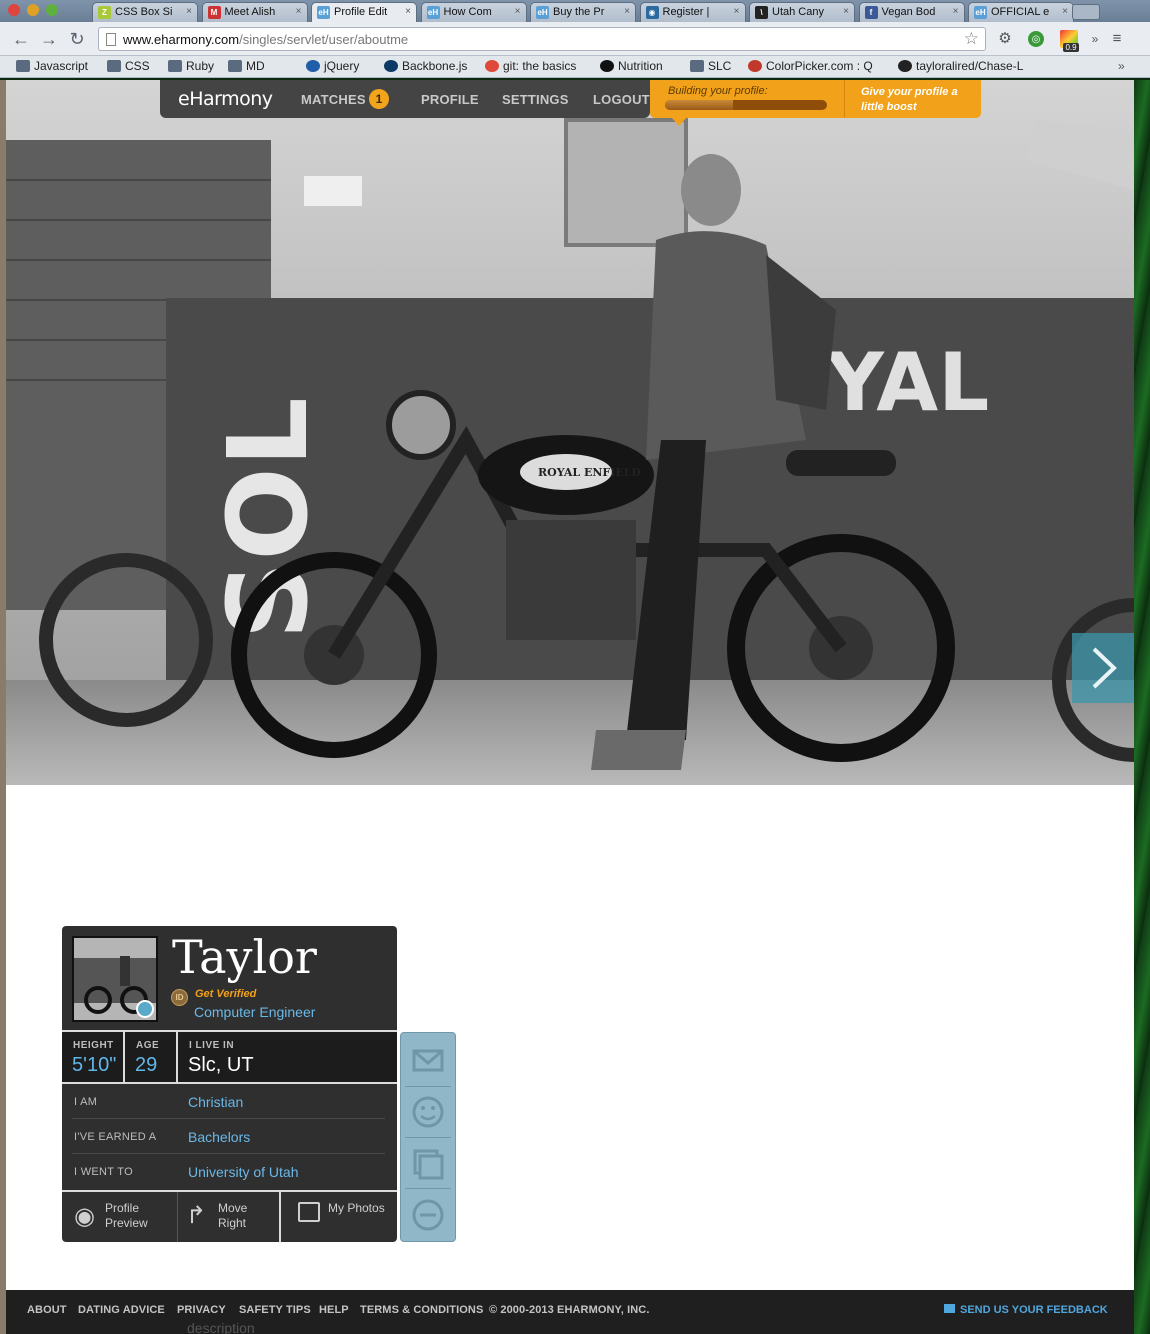  Describe the element at coordinates (229, 1057) in the screenshot. I see `profile-stats: HEIGHT 5'10" AGE 29 I LIVE IN Slc, UT` at that location.